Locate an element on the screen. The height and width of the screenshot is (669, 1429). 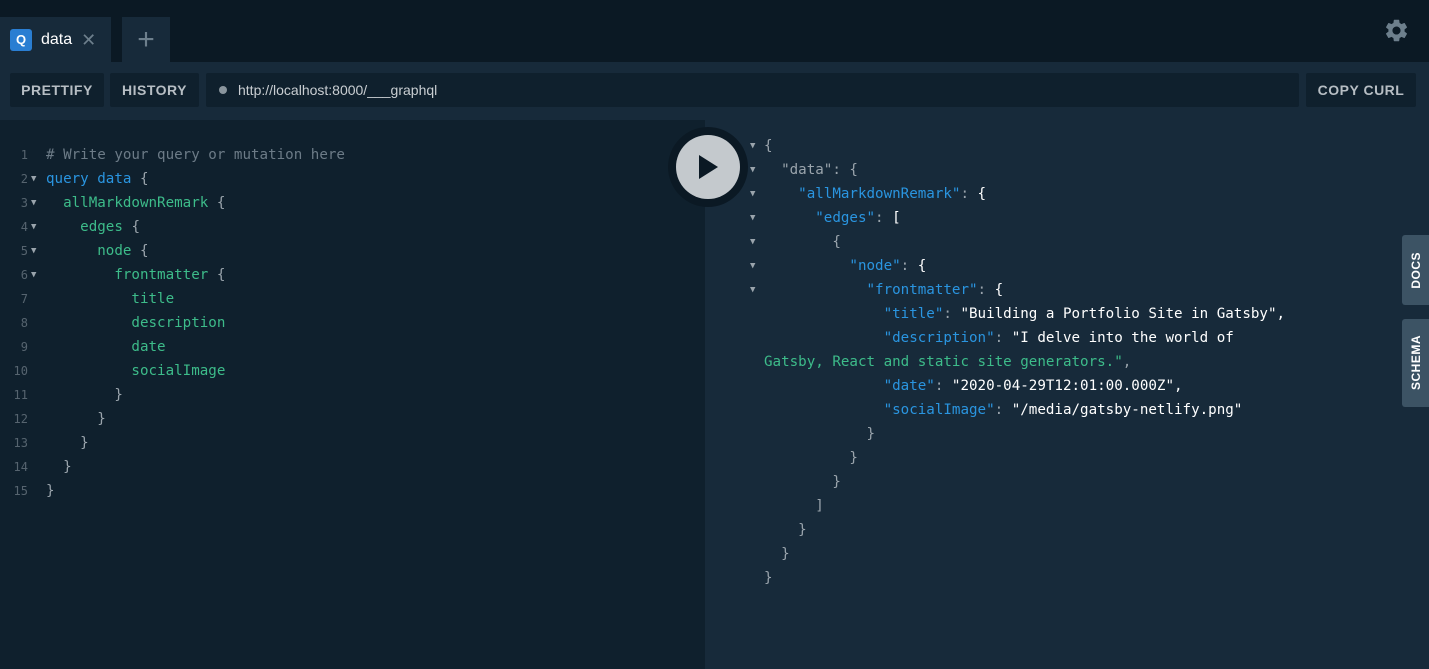
play-icon is located at coordinates (708, 167).